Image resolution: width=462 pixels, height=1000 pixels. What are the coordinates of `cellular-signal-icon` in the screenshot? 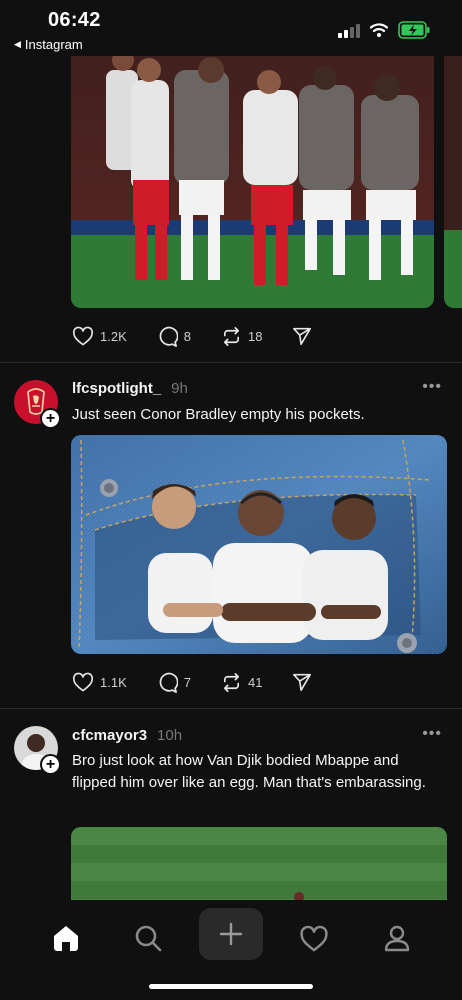 It's located at (349, 31).